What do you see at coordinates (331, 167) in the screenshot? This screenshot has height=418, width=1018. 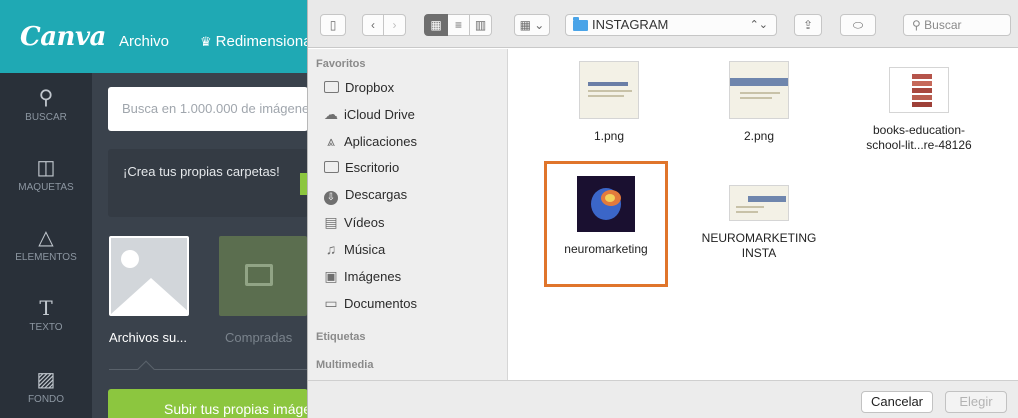 I see `desktop-icon` at bounding box center [331, 167].